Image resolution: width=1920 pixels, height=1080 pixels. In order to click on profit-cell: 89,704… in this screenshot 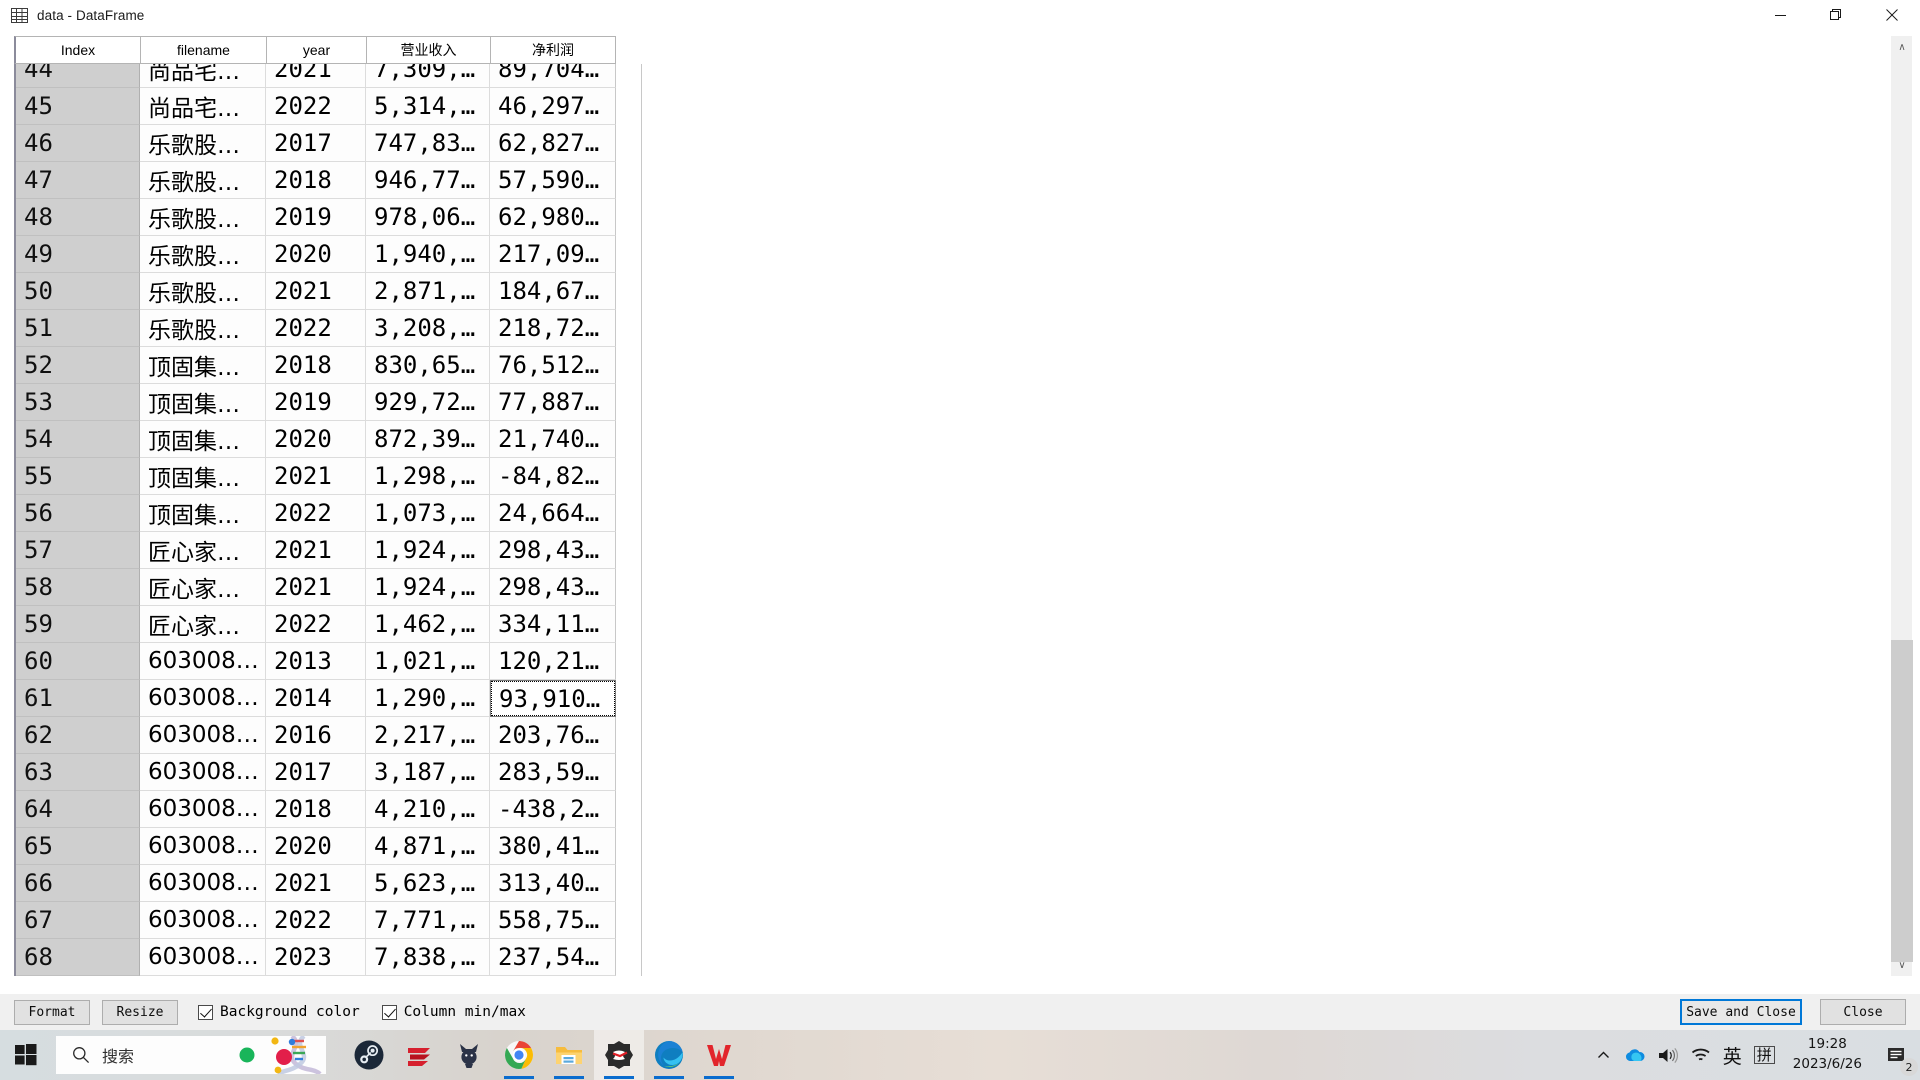, I will do `click(553, 76)`.